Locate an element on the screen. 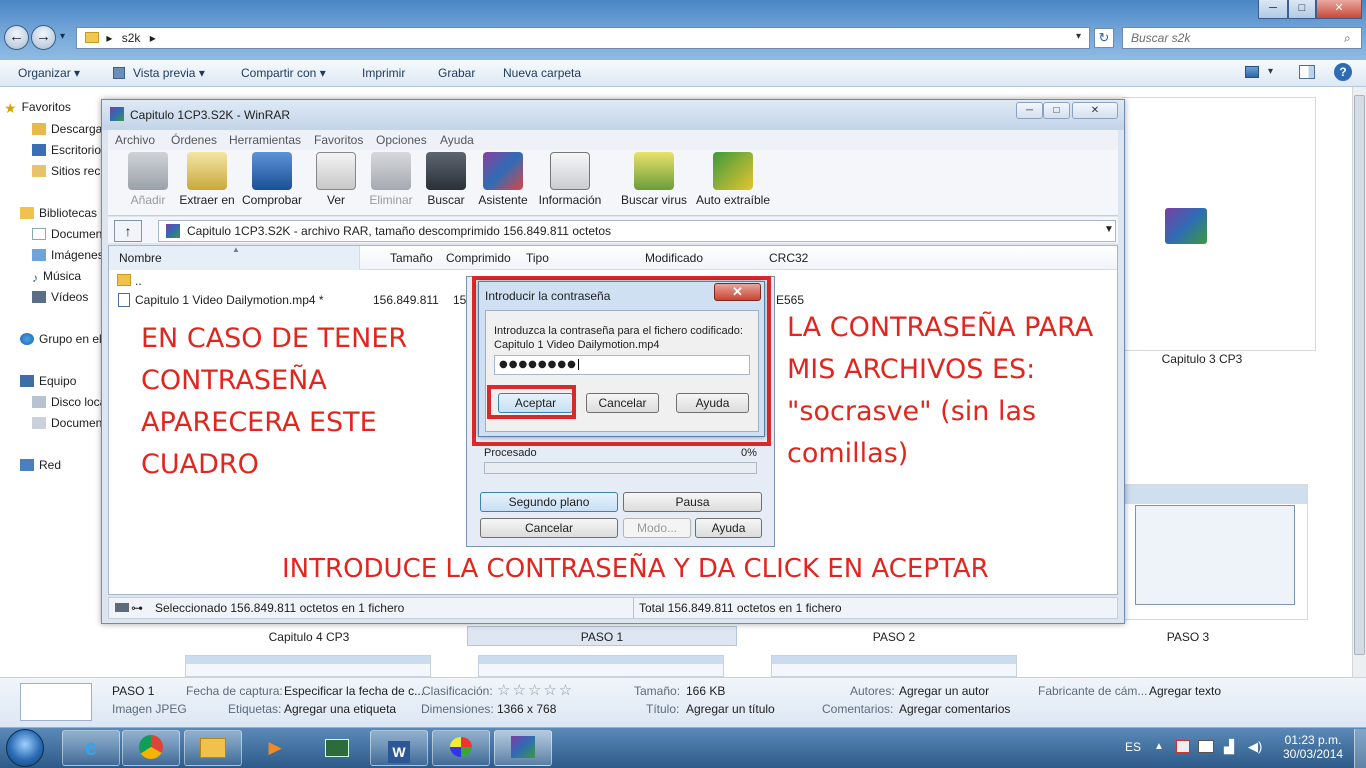 The height and width of the screenshot is (768, 1366). vertical-scrollbar is located at coordinates (1359, 382).